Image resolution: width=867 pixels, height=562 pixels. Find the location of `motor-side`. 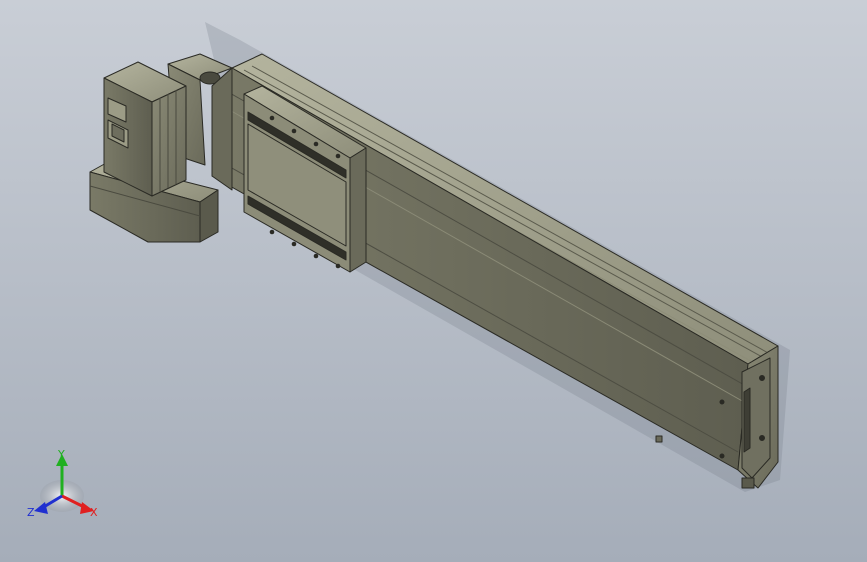

motor-side is located at coordinates (169, 141).